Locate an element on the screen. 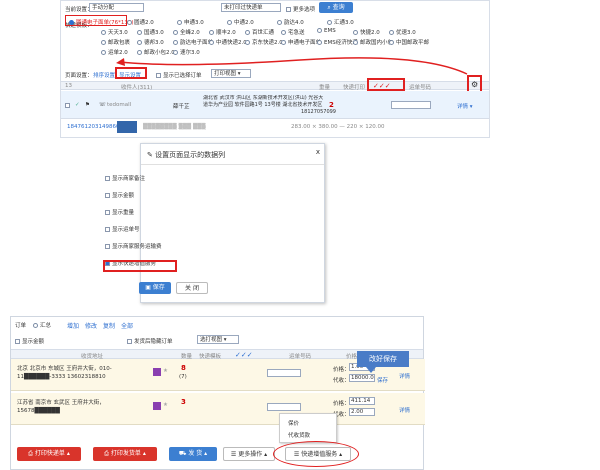 The image size is (600, 470). toolbar-links: 增加 修改 复制 全部 is located at coordinates (103, 325).